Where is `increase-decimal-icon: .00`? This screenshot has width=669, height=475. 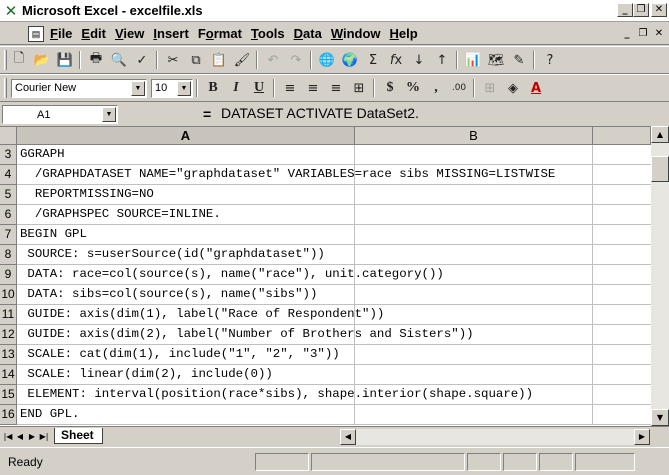 increase-decimal-icon: .00 is located at coordinates (459, 88).